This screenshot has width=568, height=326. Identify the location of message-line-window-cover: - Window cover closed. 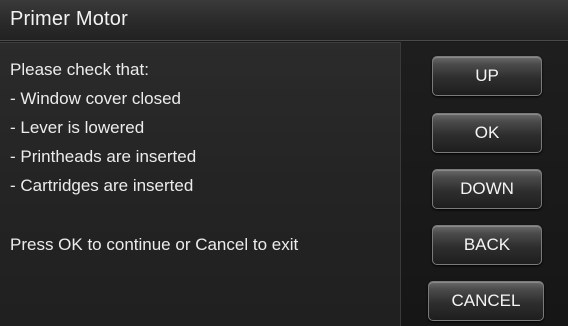
(96, 98).